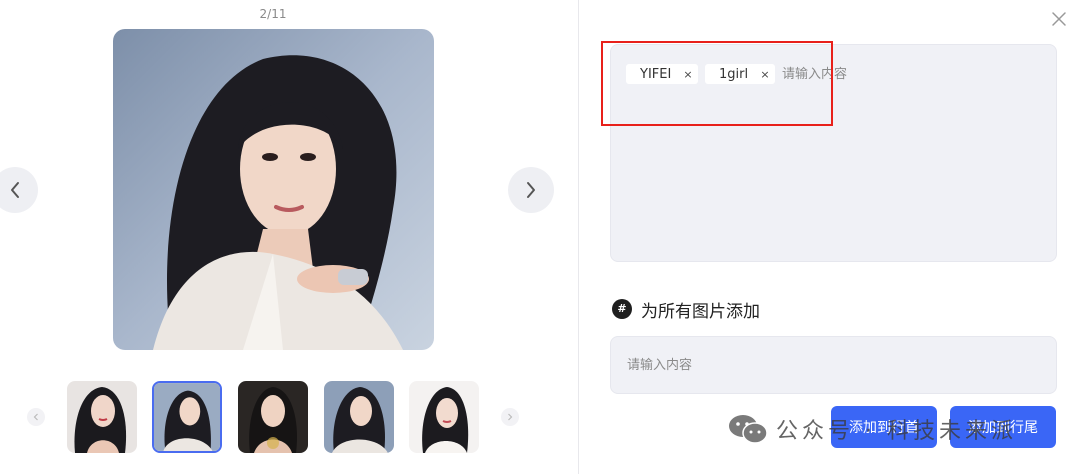  Describe the element at coordinates (717, 83) in the screenshot. I see `annotation-highlight-box` at that location.